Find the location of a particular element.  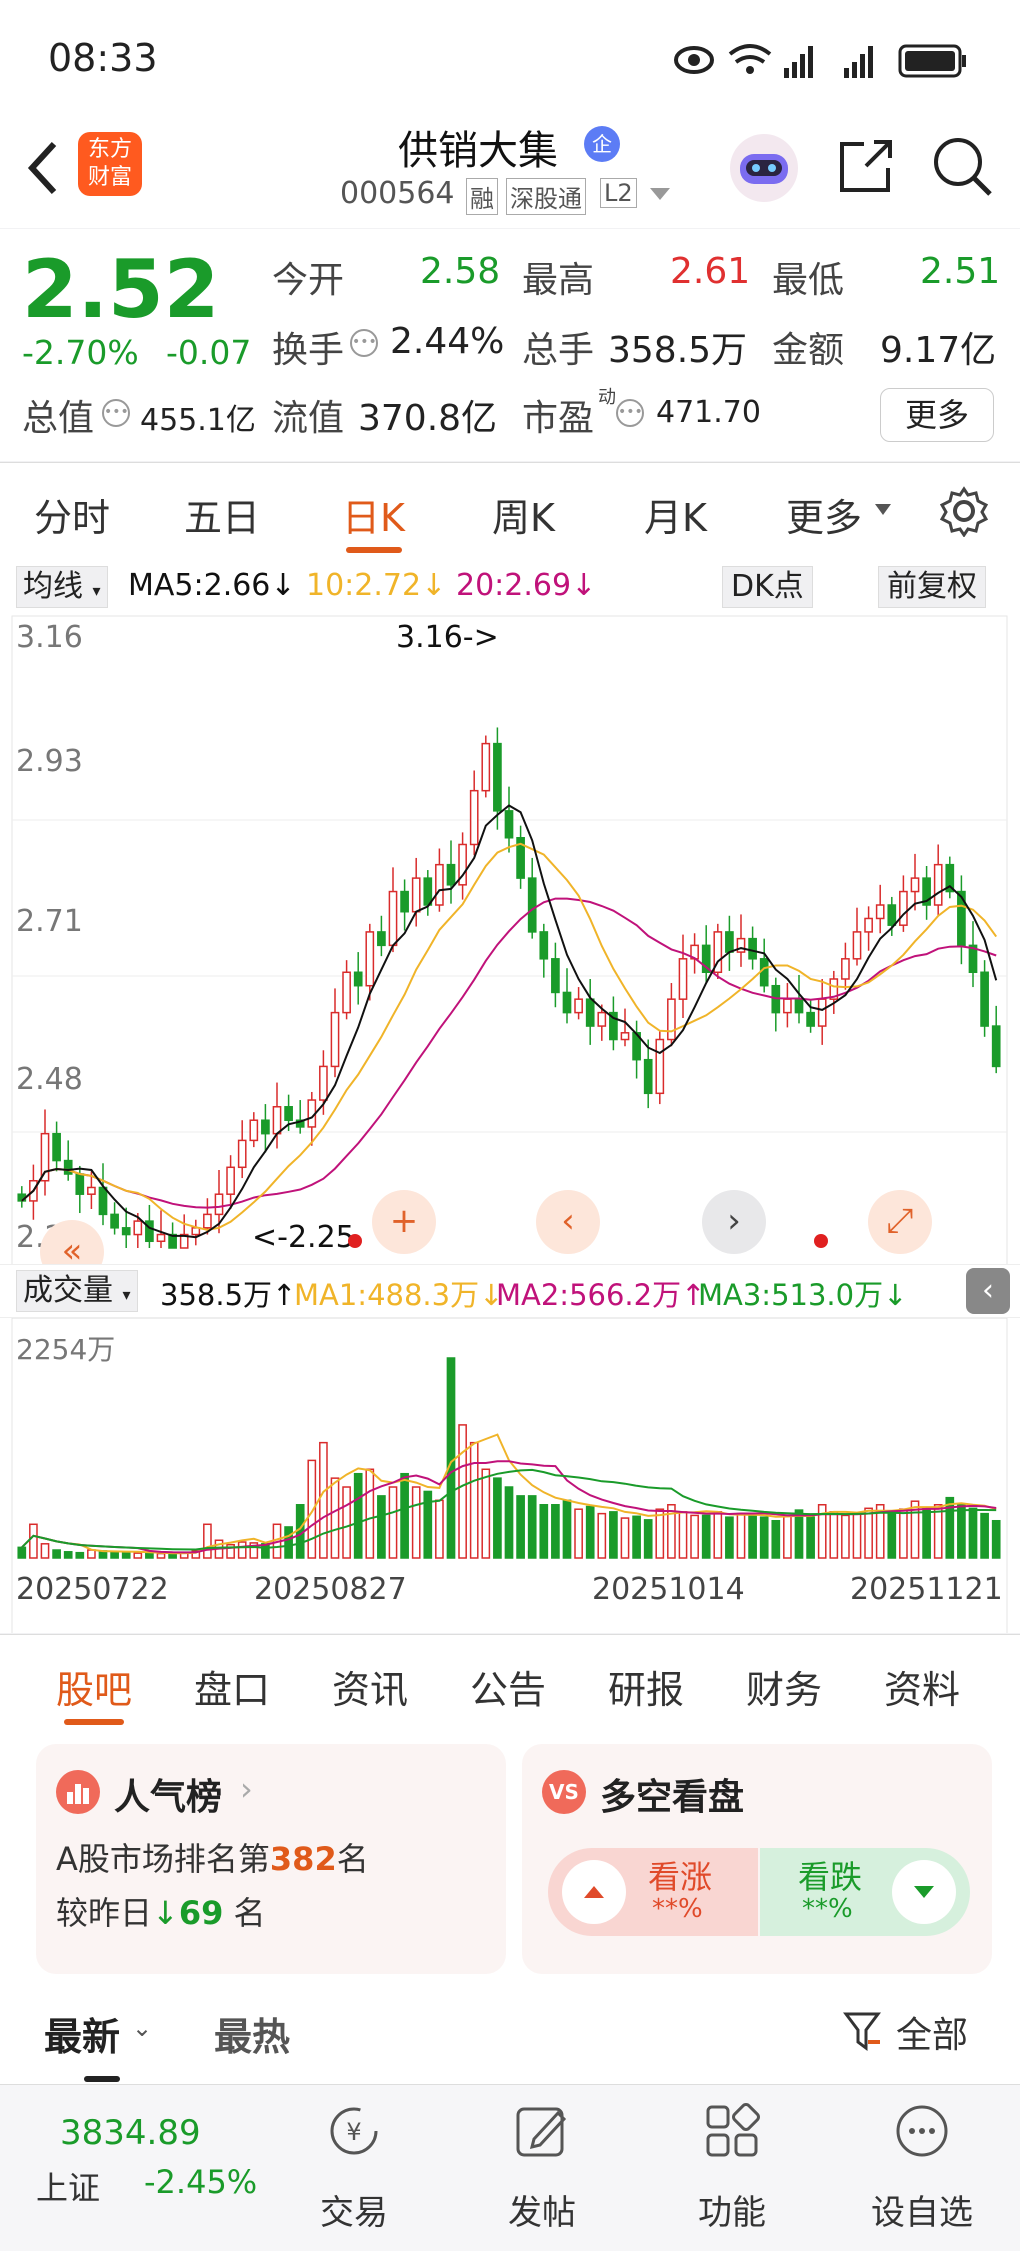

nav-functions: 功能 is located at coordinates (732, 2209).